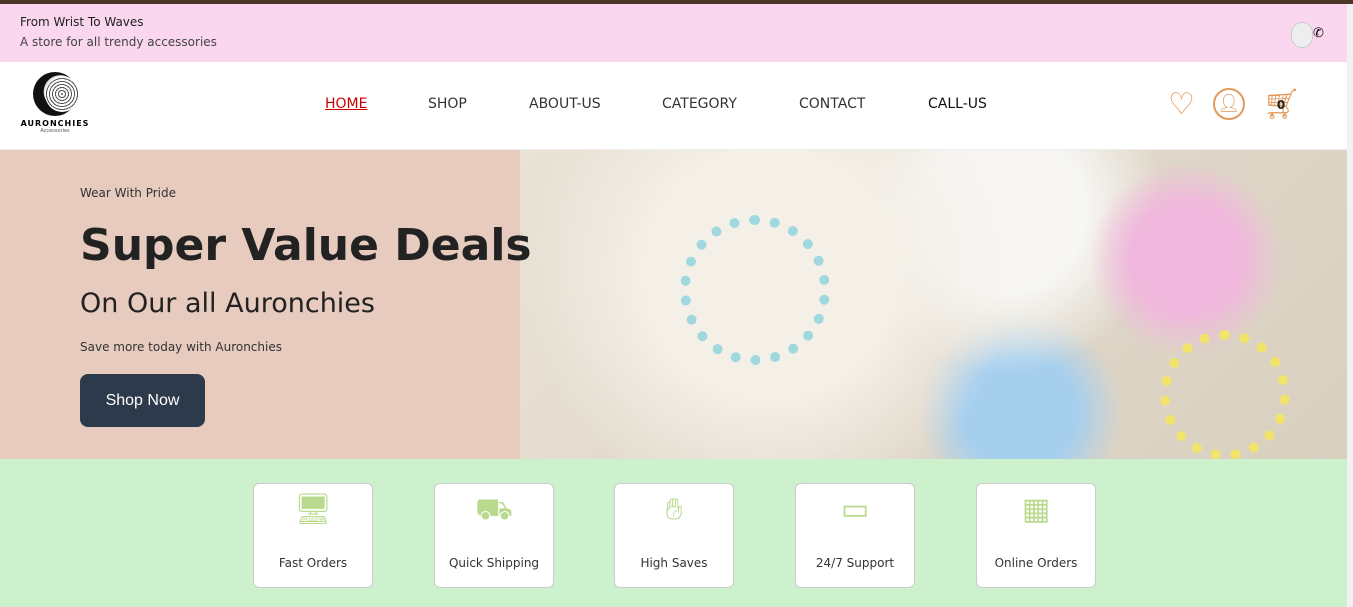 The height and width of the screenshot is (607, 1353). What do you see at coordinates (55, 131) in the screenshot?
I see `logo-tagline: Accessories` at bounding box center [55, 131].